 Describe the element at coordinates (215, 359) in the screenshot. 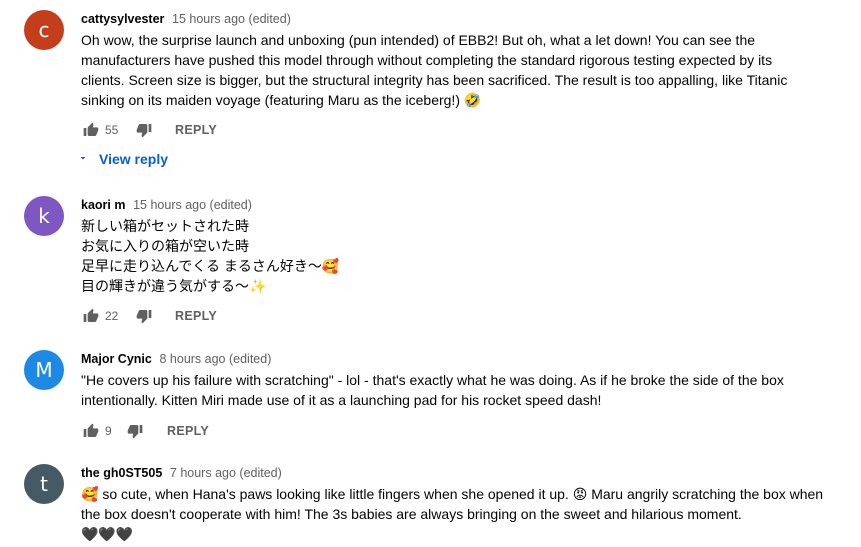

I see `comment-timestamp: 8 hours ago (edited)` at that location.